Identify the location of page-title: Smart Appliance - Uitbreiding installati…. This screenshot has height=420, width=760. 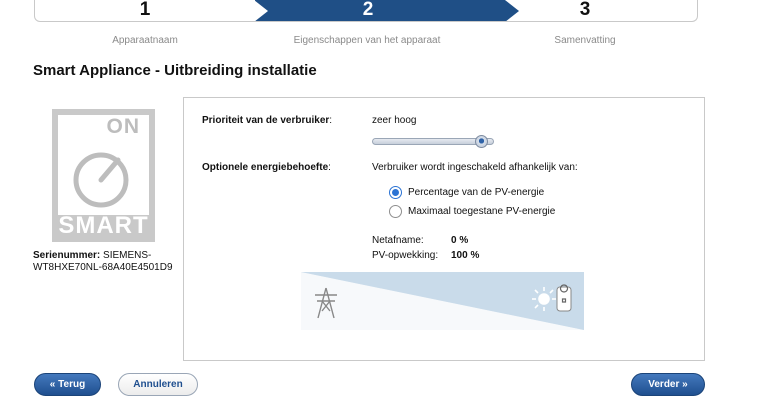
(175, 70).